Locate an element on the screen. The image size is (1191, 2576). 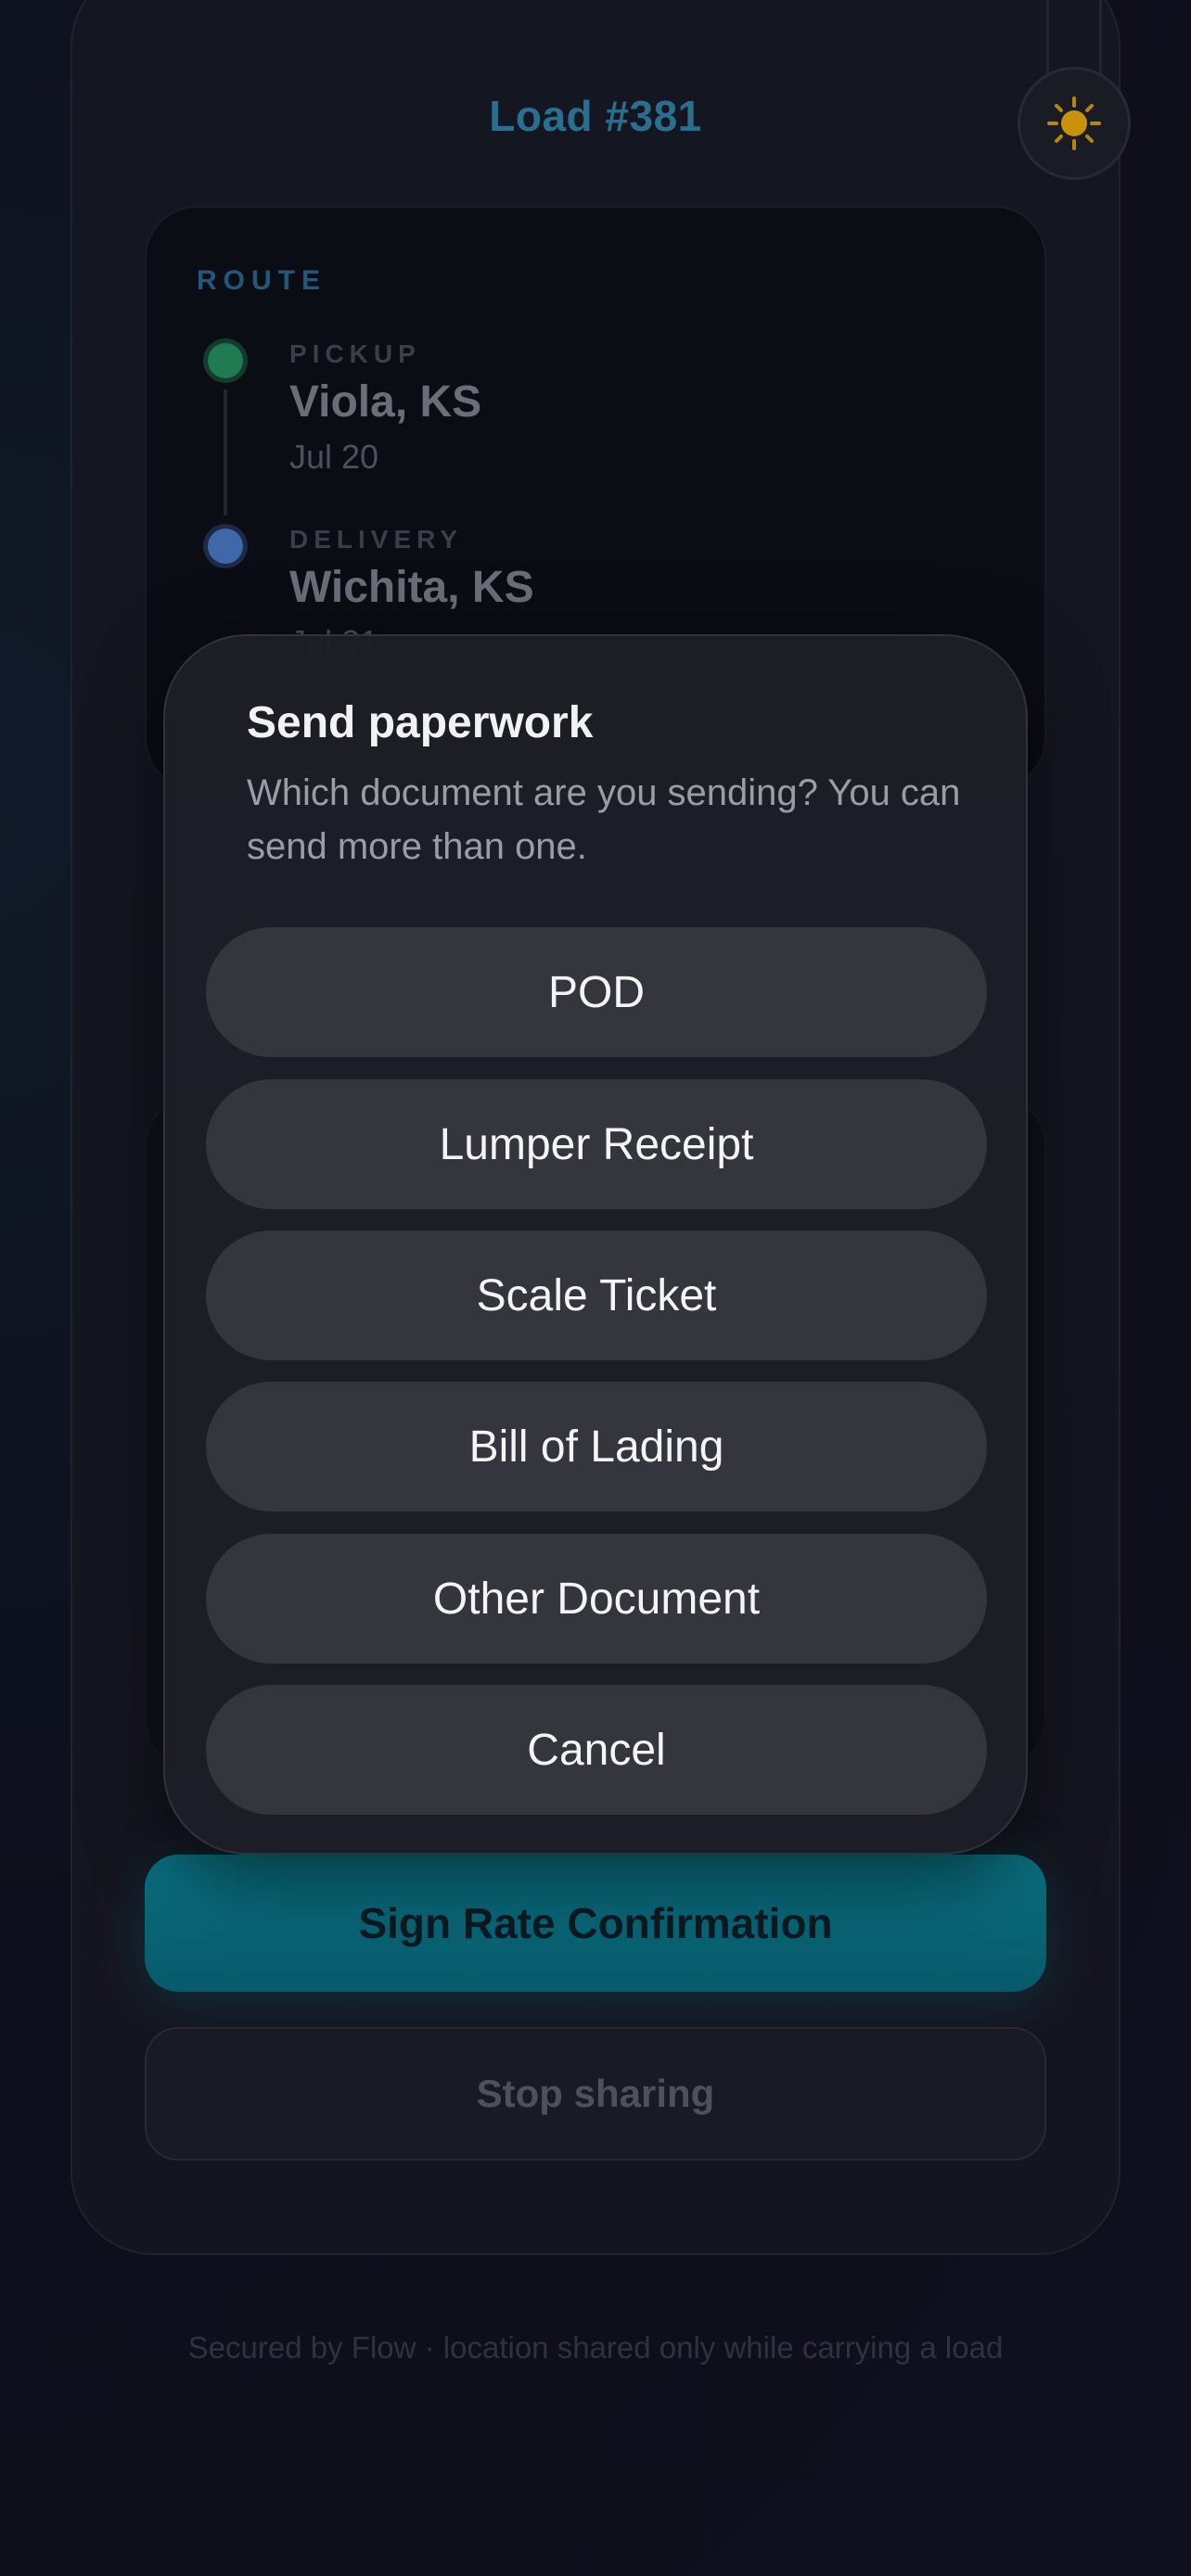
delivery-city: Wichita, KS is located at coordinates (411, 588).